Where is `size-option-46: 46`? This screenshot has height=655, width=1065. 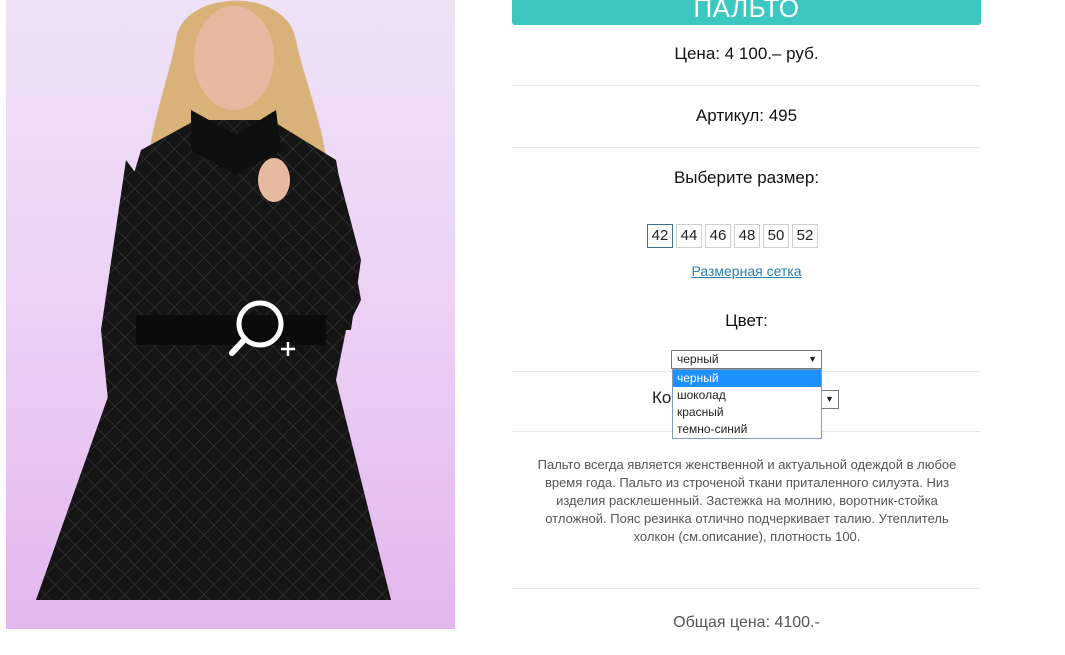
size-option-46: 46 is located at coordinates (718, 236).